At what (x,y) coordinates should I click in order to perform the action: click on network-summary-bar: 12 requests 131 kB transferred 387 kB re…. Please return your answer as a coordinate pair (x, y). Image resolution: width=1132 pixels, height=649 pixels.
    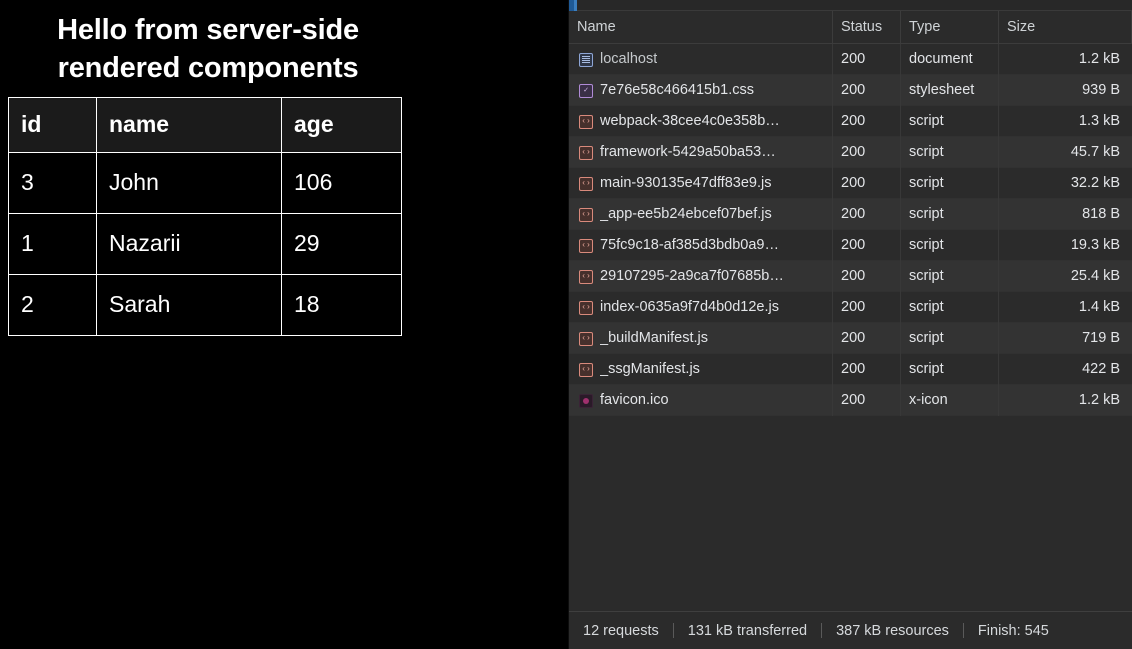
    Looking at the image, I should click on (850, 630).